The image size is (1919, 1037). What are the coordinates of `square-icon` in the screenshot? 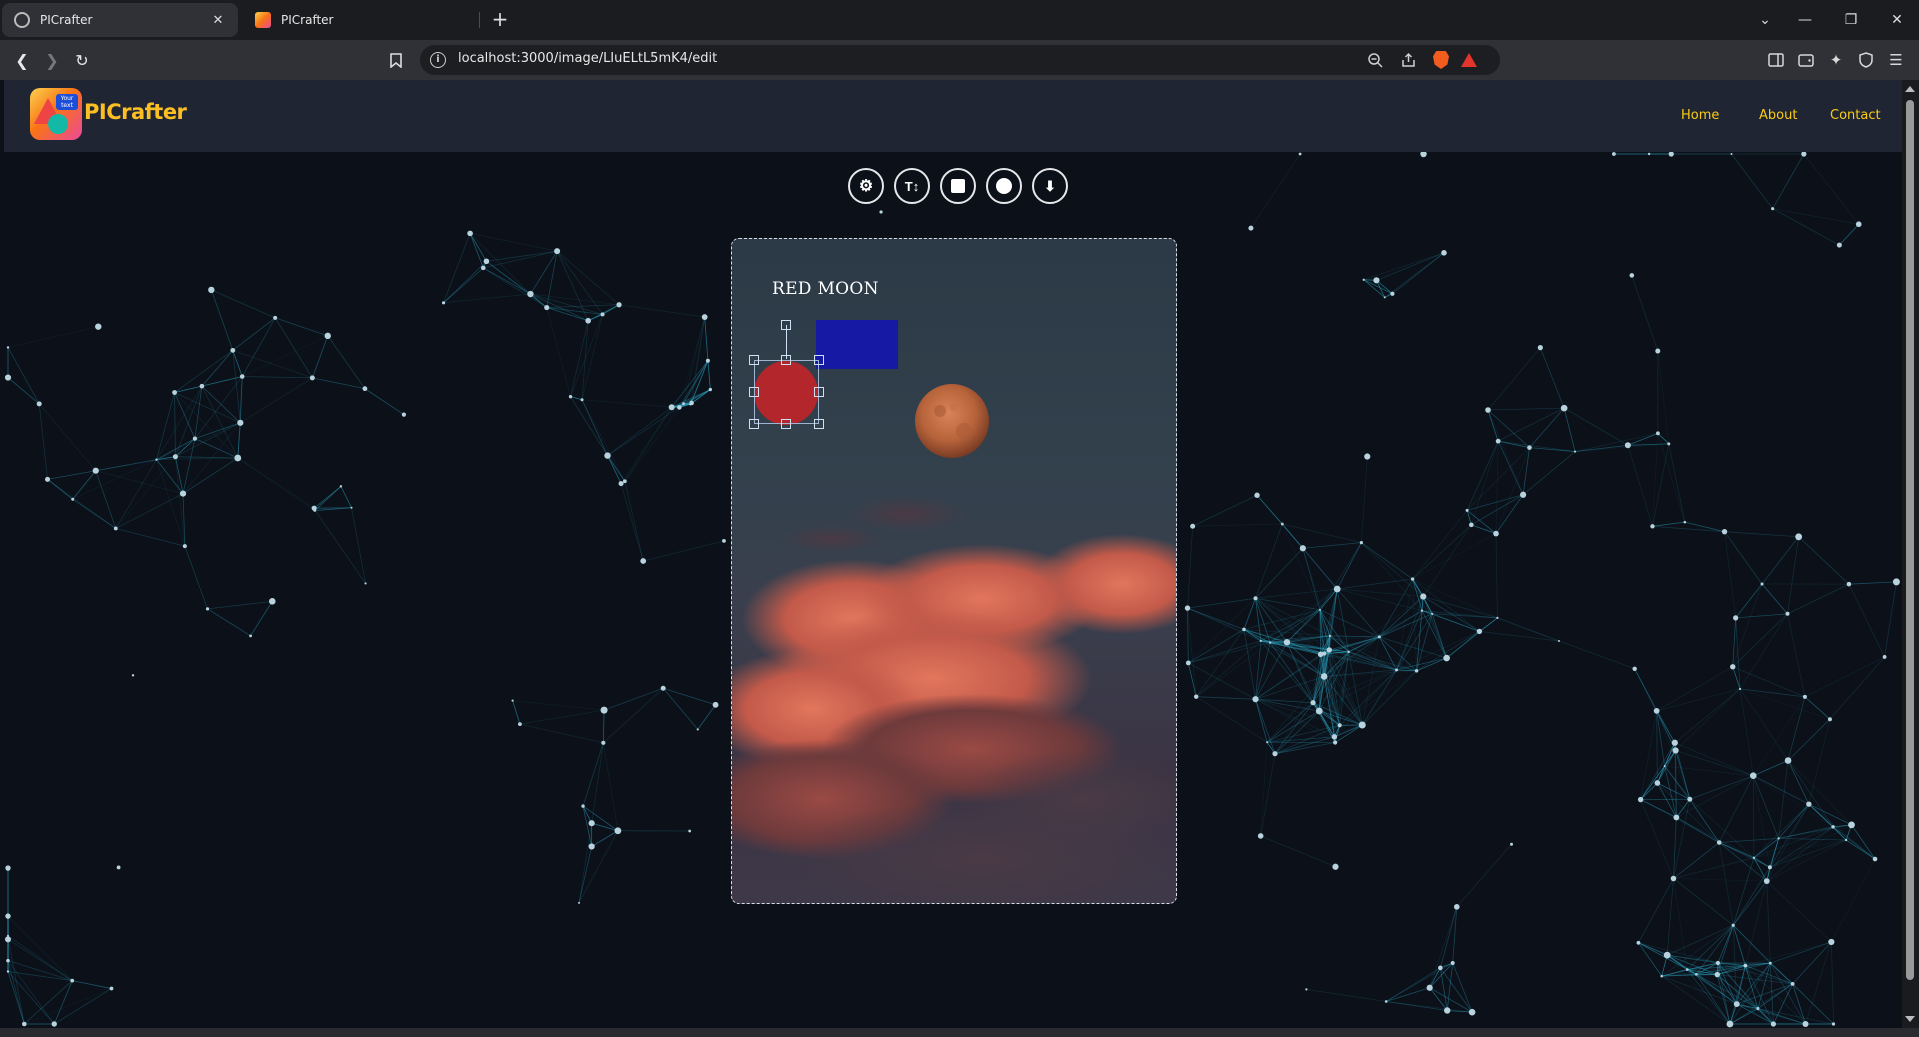 It's located at (958, 186).